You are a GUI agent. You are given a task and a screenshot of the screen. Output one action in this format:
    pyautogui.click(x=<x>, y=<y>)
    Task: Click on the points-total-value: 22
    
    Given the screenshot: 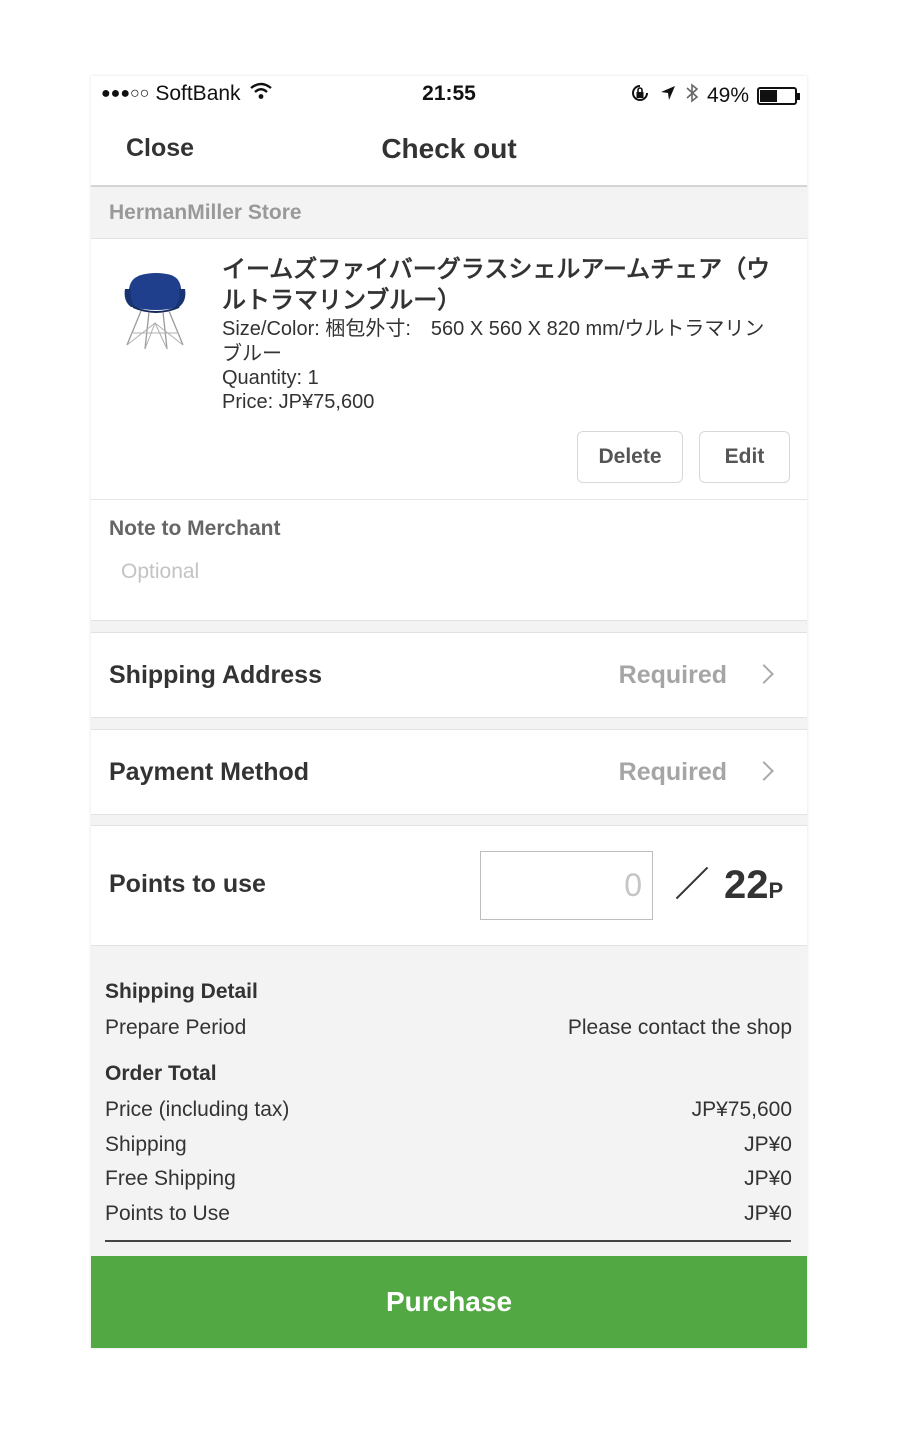 What is the action you would take?
    pyautogui.click(x=746, y=885)
    